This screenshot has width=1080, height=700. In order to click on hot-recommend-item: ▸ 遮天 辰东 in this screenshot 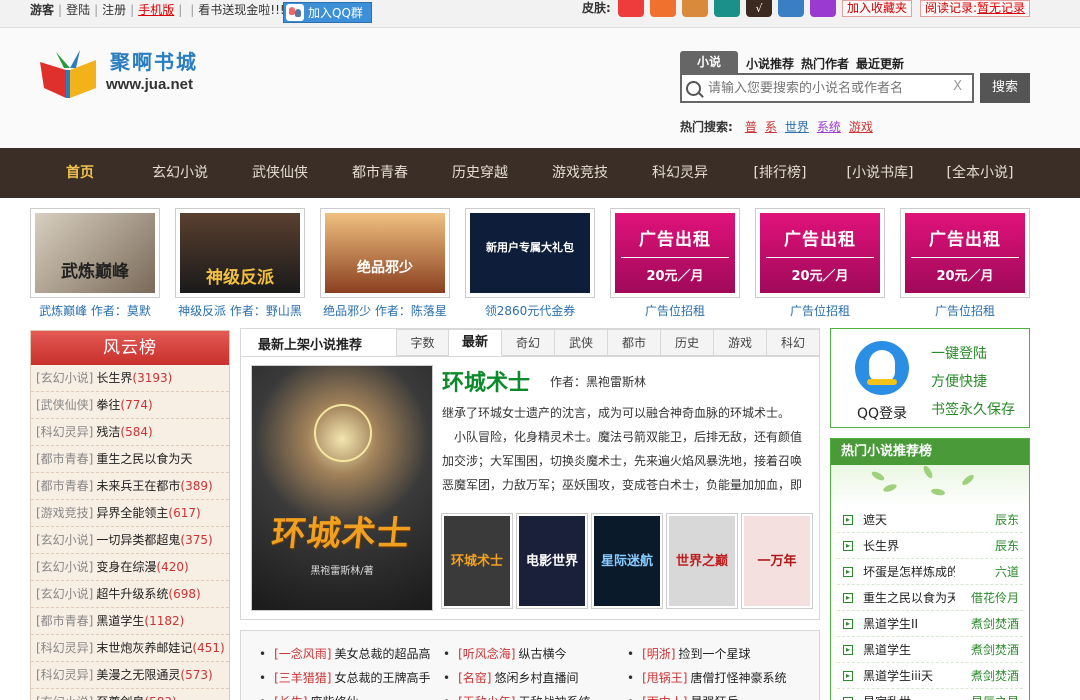, I will do `click(930, 520)`.